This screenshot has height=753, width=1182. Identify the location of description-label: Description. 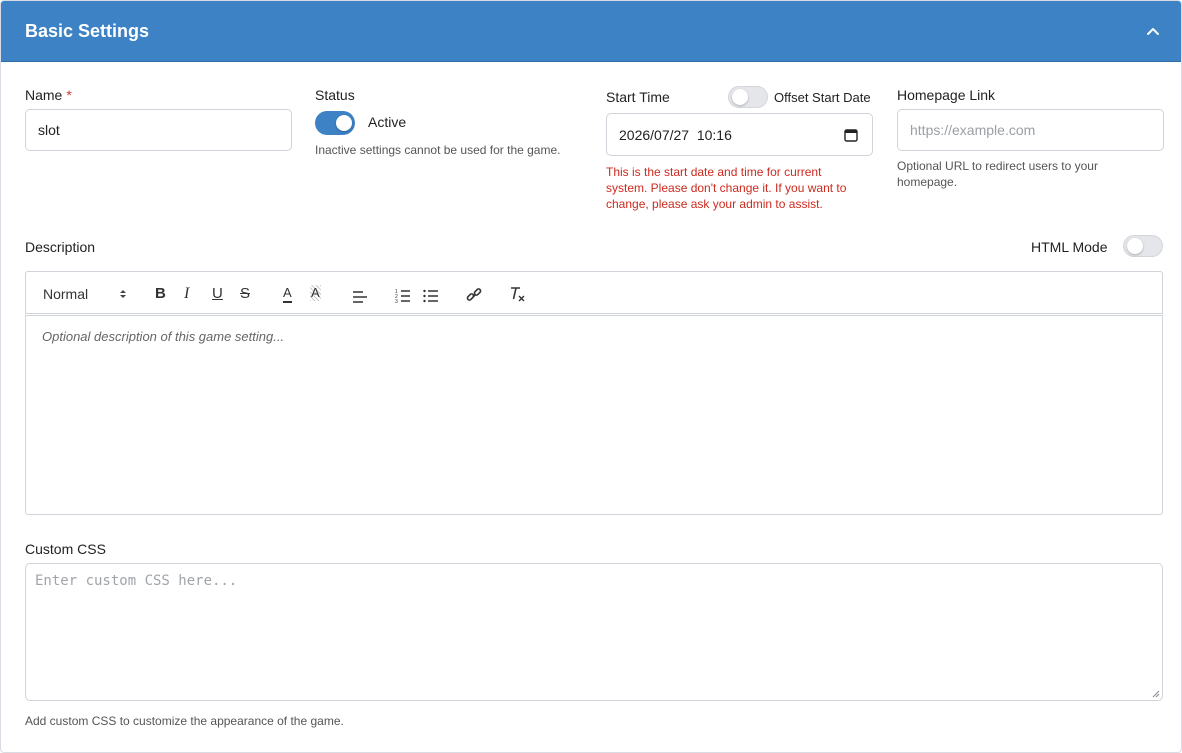
(60, 247).